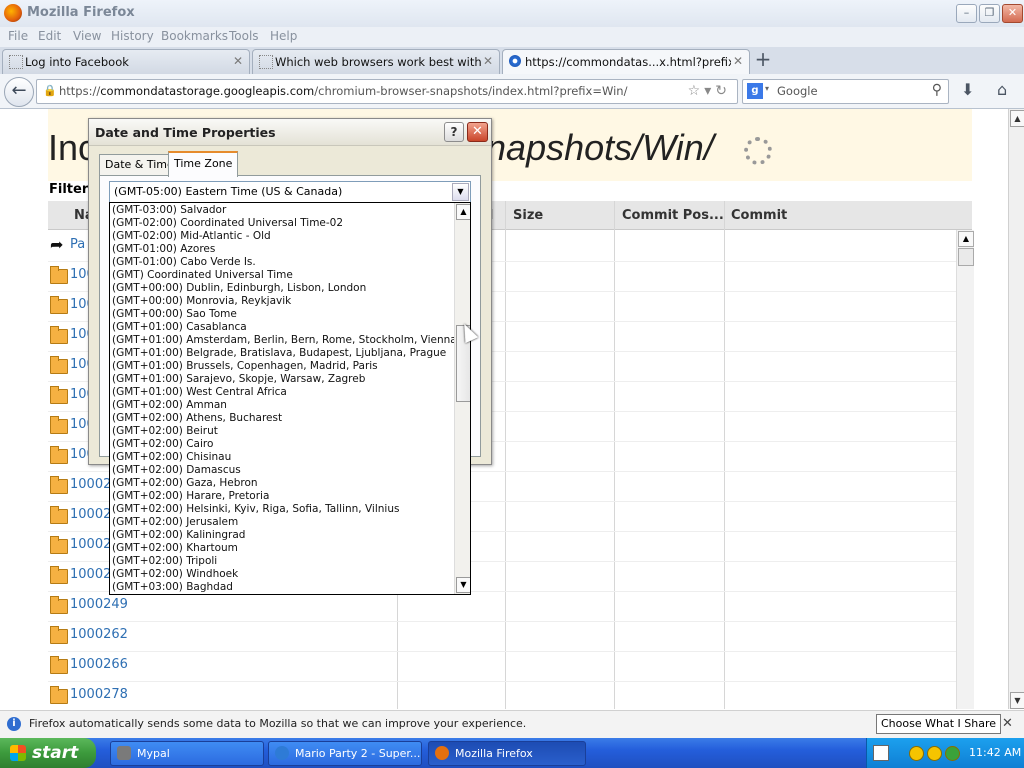  I want to click on folder-link: 1000249, so click(99, 604).